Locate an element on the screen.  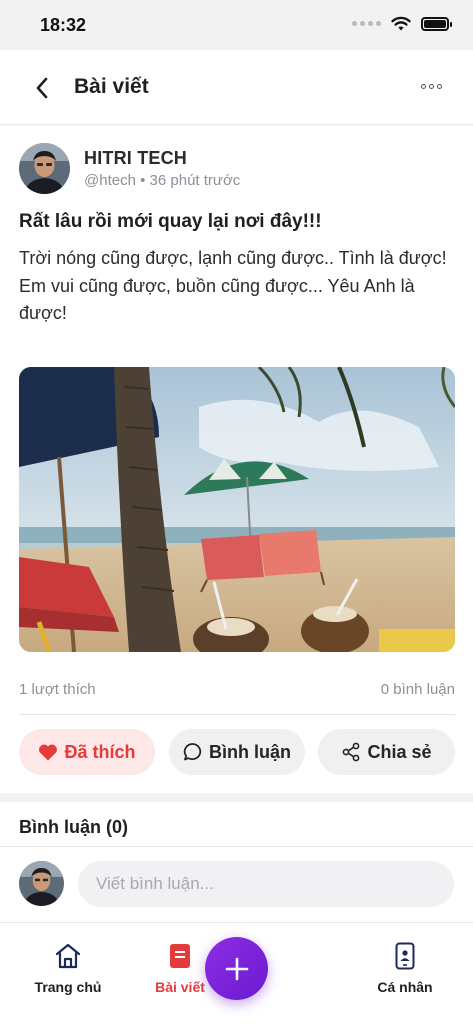
comment-button-label: Bình luận is located at coordinates (250, 751).